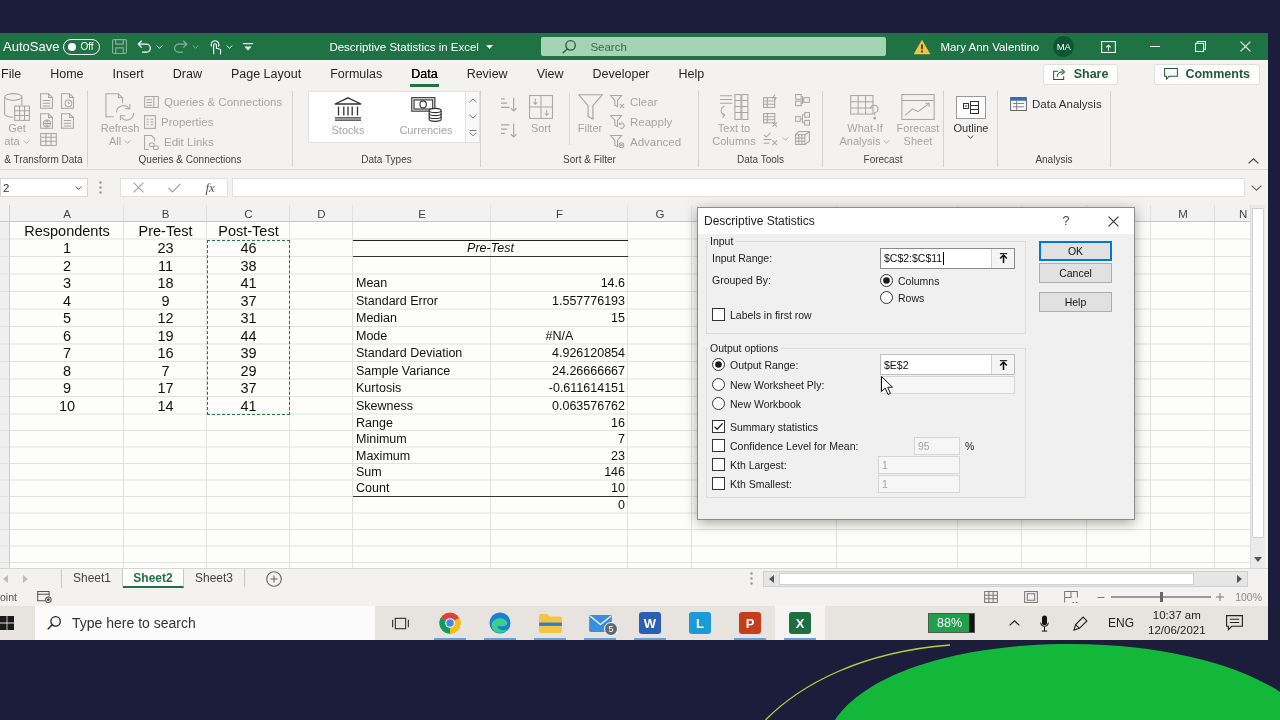 The width and height of the screenshot is (1280, 720). I want to click on slider-thumb, so click(1161, 597).